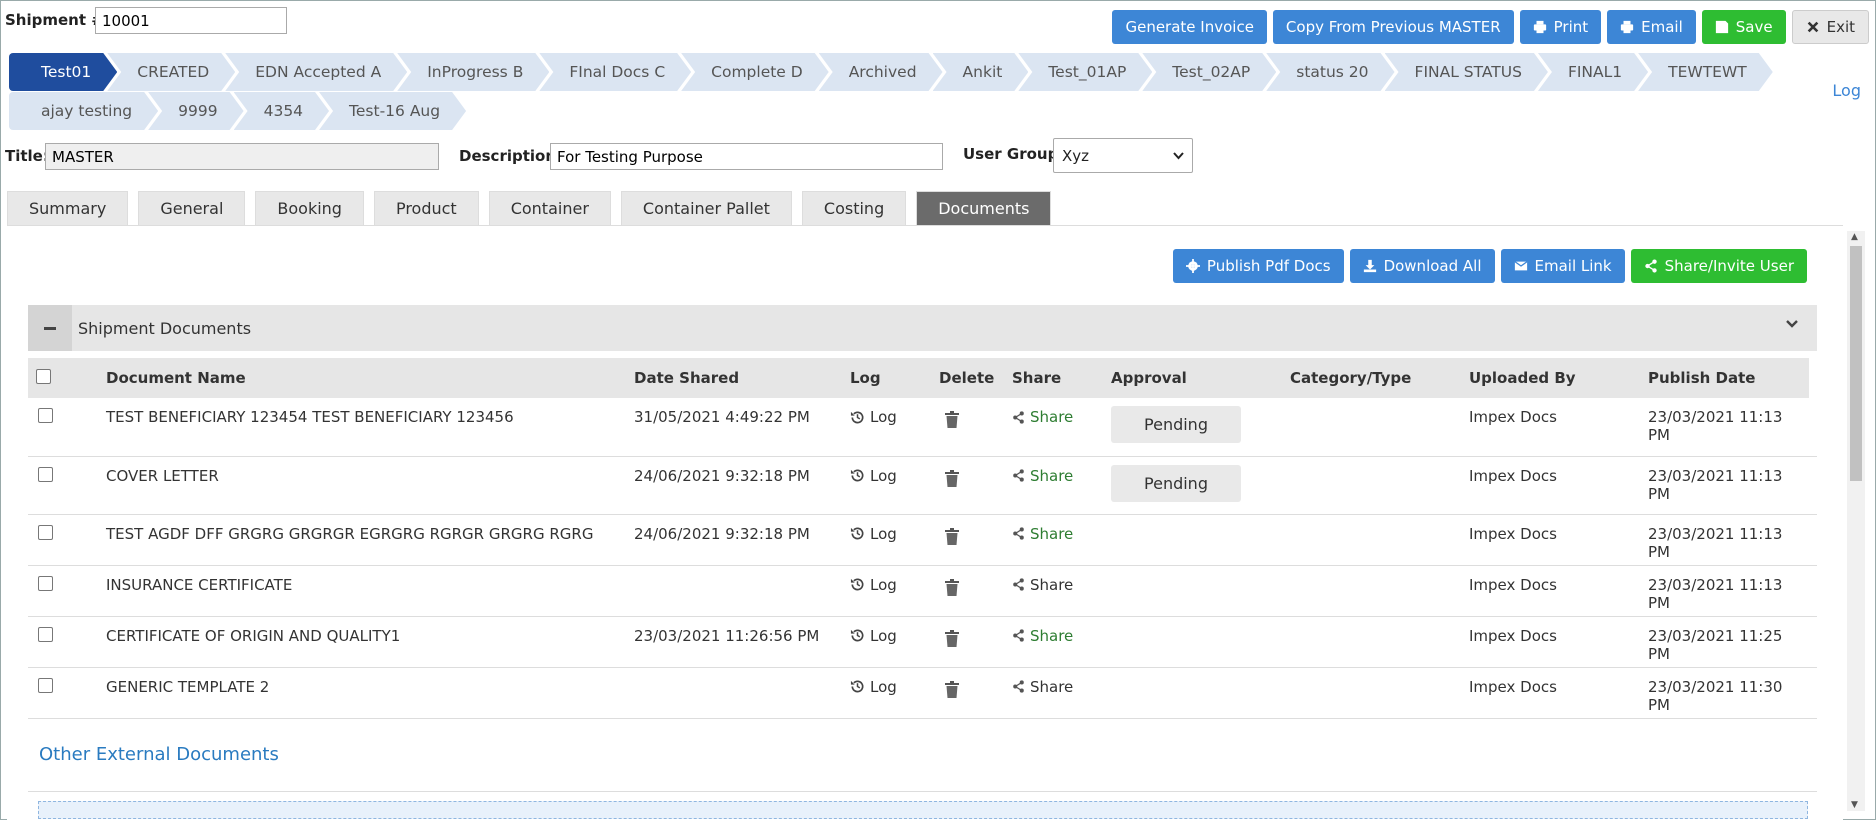  I want to click on scroll-up-icon: ▲, so click(1854, 237).